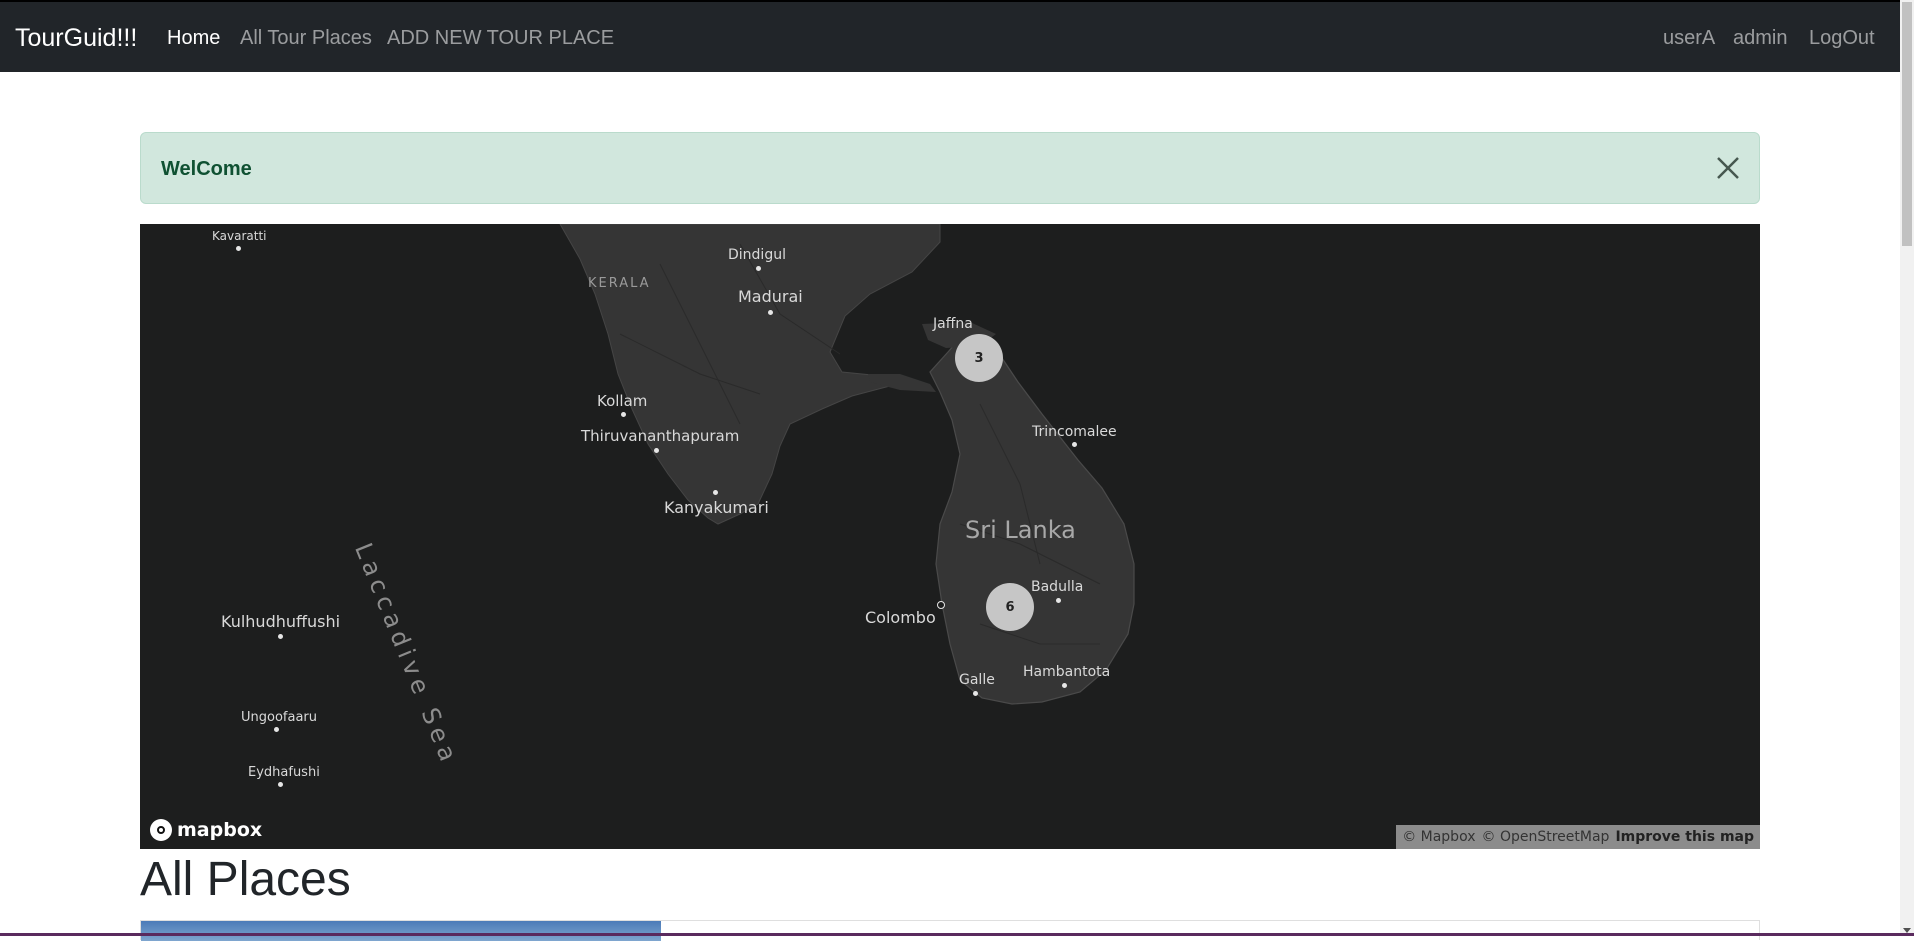 This screenshot has height=941, width=1914. Describe the element at coordinates (306, 38) in the screenshot. I see `nav-link-all-tour-places: All Tour Places` at that location.